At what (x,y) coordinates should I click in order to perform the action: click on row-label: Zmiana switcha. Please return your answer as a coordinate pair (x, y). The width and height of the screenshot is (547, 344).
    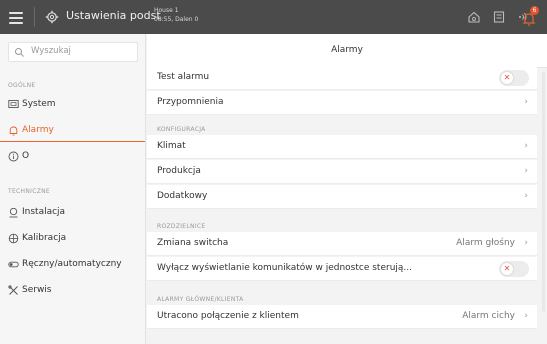
    Looking at the image, I should click on (193, 243).